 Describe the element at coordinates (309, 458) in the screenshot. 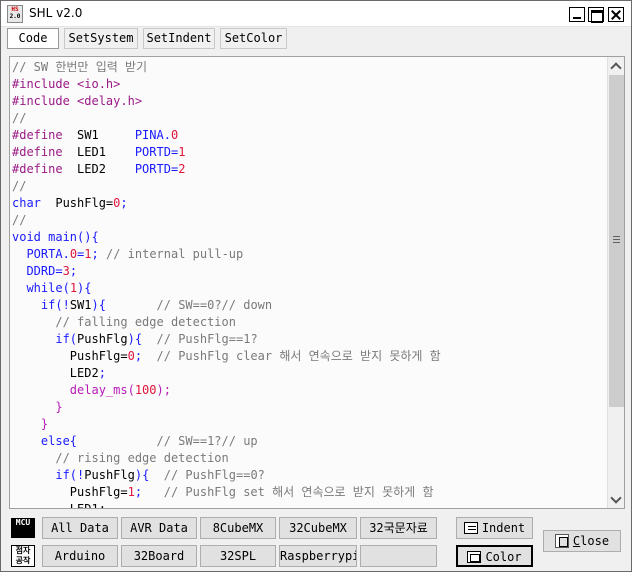

I see `code-line: // rising edge detection` at that location.